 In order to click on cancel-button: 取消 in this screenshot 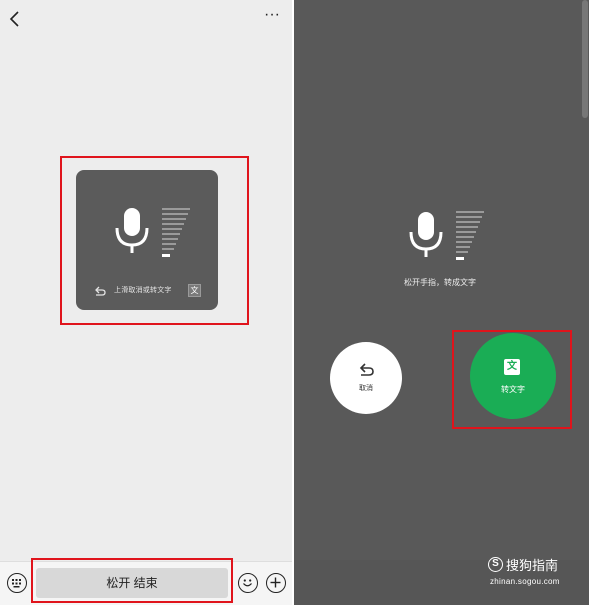, I will do `click(366, 378)`.